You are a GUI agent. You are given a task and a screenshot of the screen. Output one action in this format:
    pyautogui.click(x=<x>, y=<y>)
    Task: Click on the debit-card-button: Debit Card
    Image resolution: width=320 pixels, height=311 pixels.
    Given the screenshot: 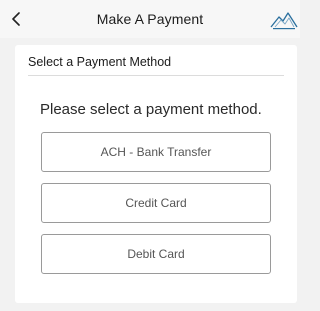 What is the action you would take?
    pyautogui.click(x=156, y=254)
    